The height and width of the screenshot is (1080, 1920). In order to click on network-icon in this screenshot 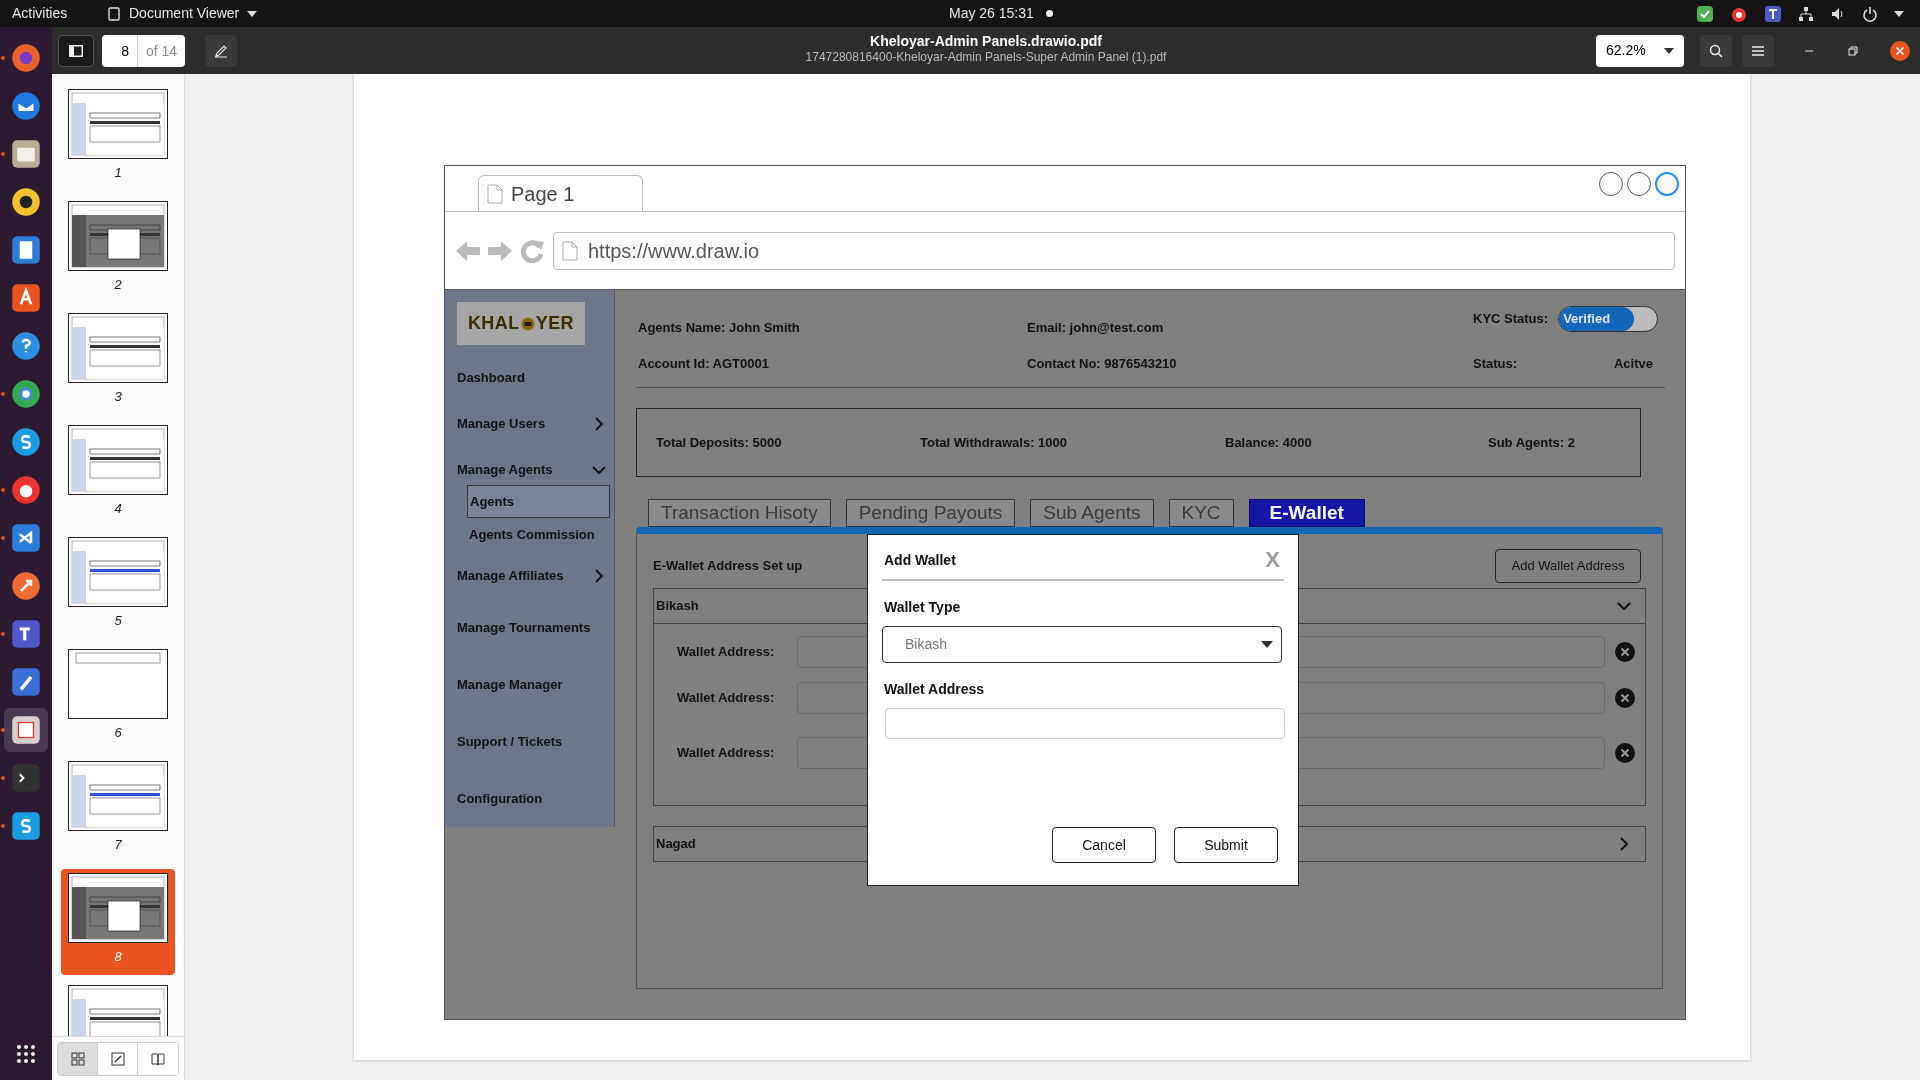, I will do `click(1806, 13)`.